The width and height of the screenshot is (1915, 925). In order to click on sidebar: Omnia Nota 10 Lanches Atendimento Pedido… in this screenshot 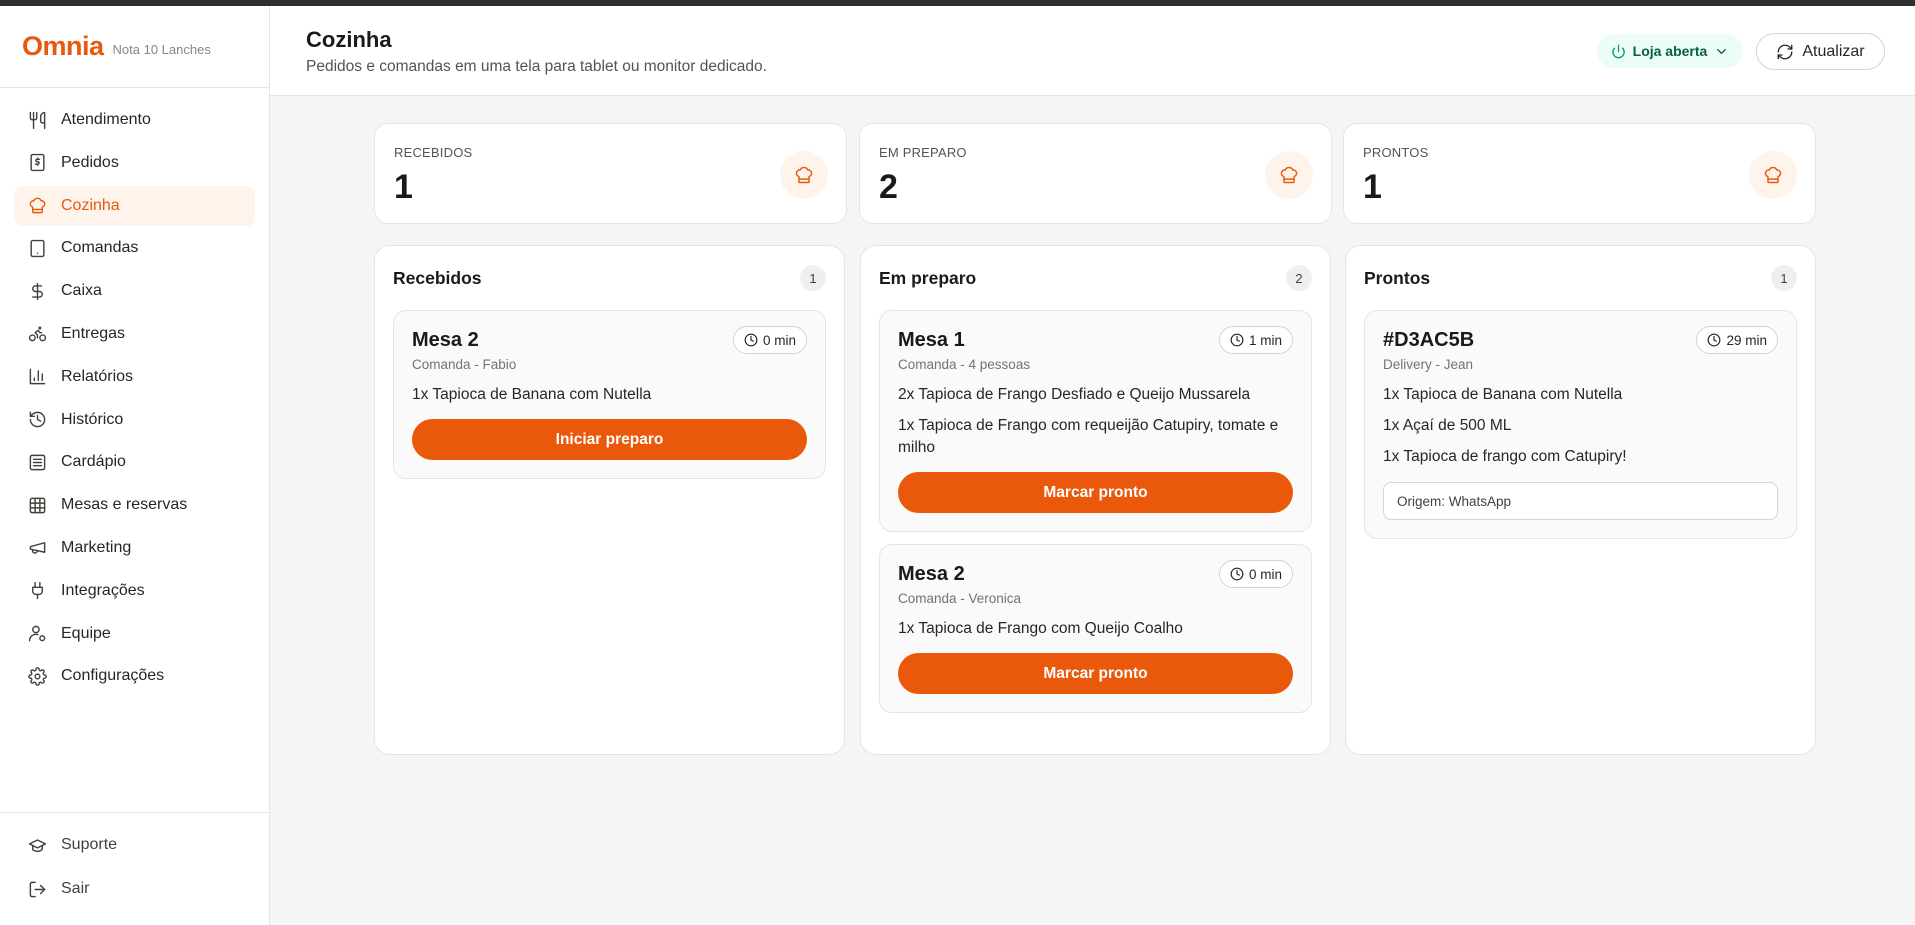, I will do `click(135, 465)`.